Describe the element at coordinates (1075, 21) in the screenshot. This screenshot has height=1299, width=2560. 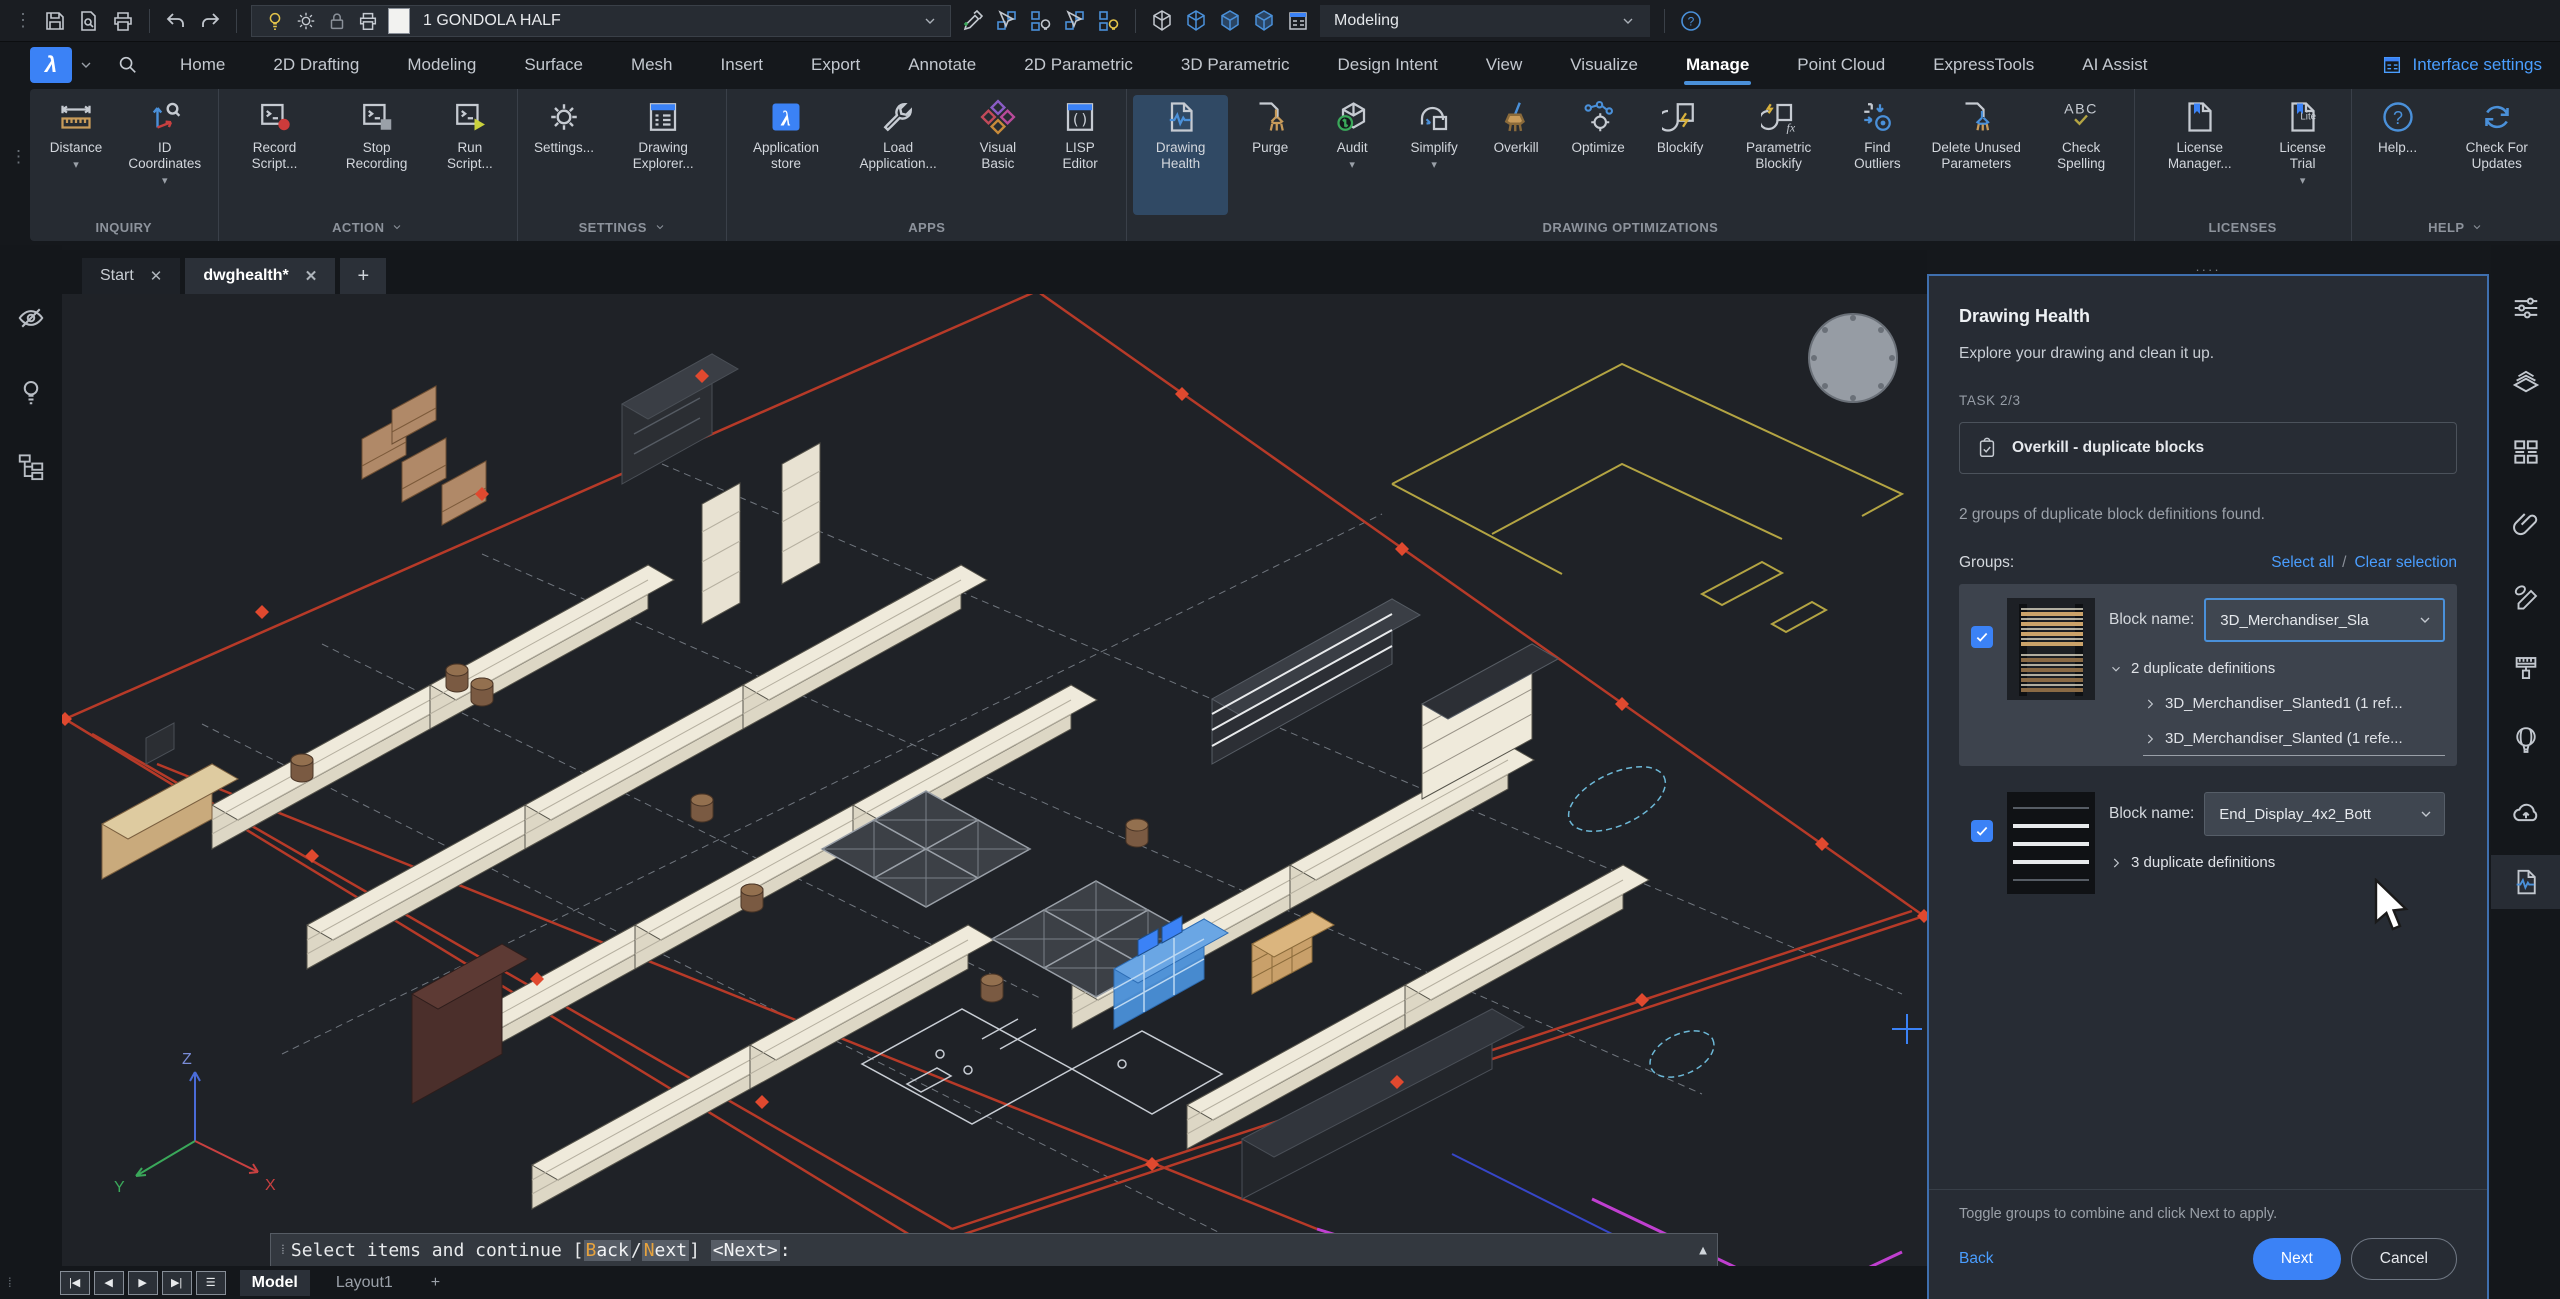
I see `deselect-icon` at that location.